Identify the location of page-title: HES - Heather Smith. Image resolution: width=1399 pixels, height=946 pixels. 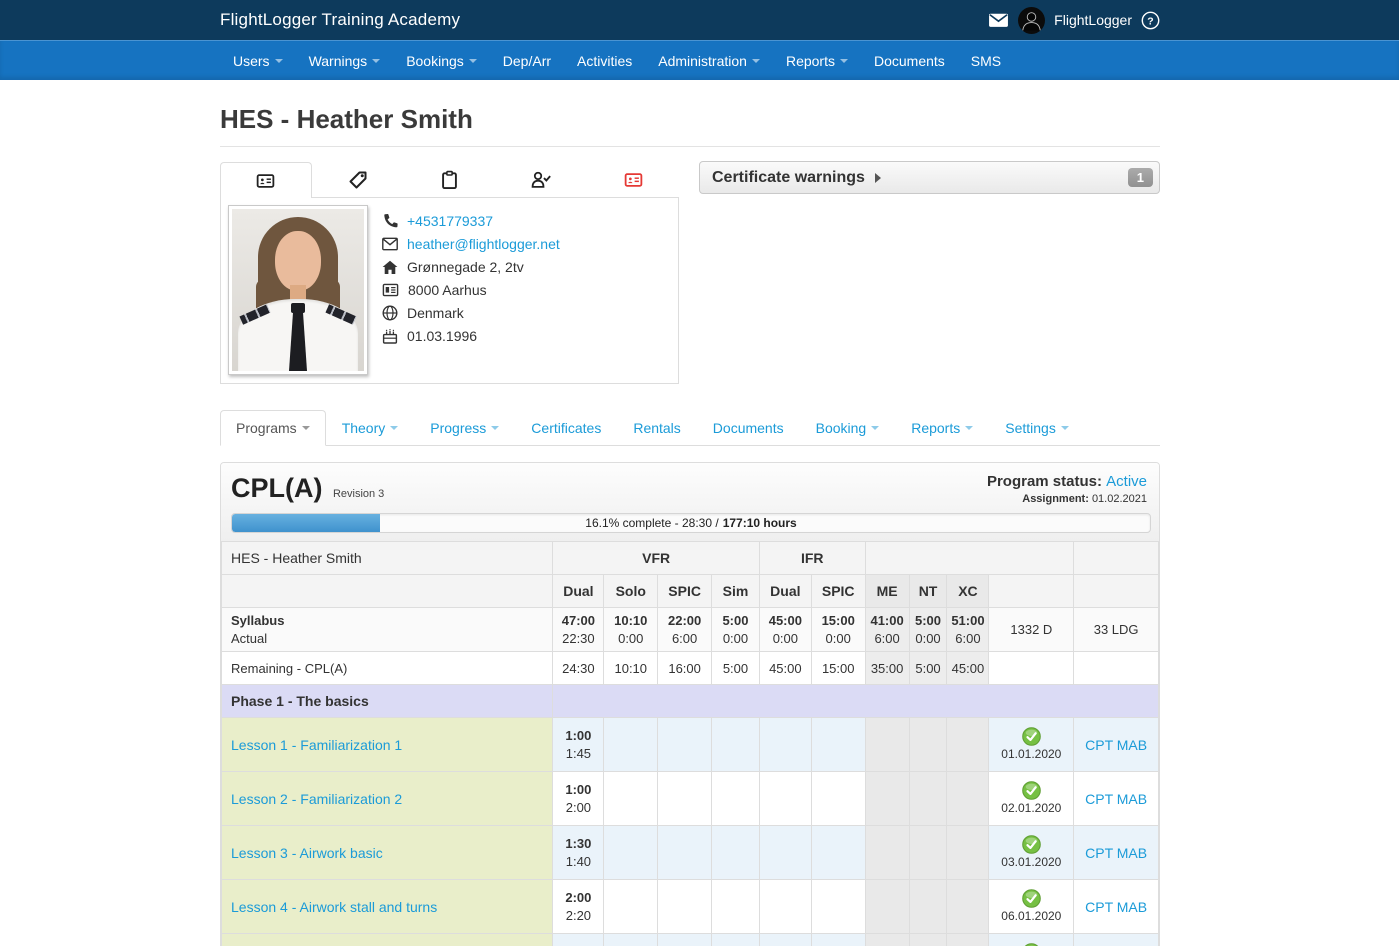
(690, 125).